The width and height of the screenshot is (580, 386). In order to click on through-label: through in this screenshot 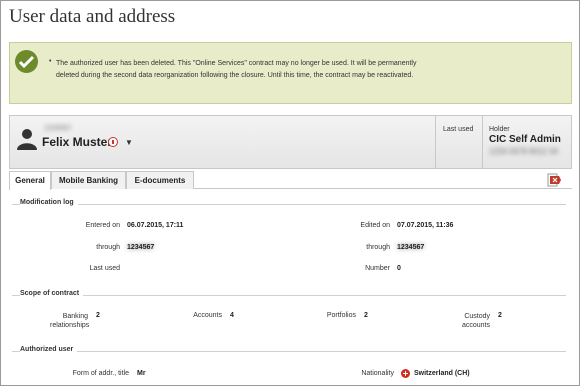, I will do `click(108, 247)`.